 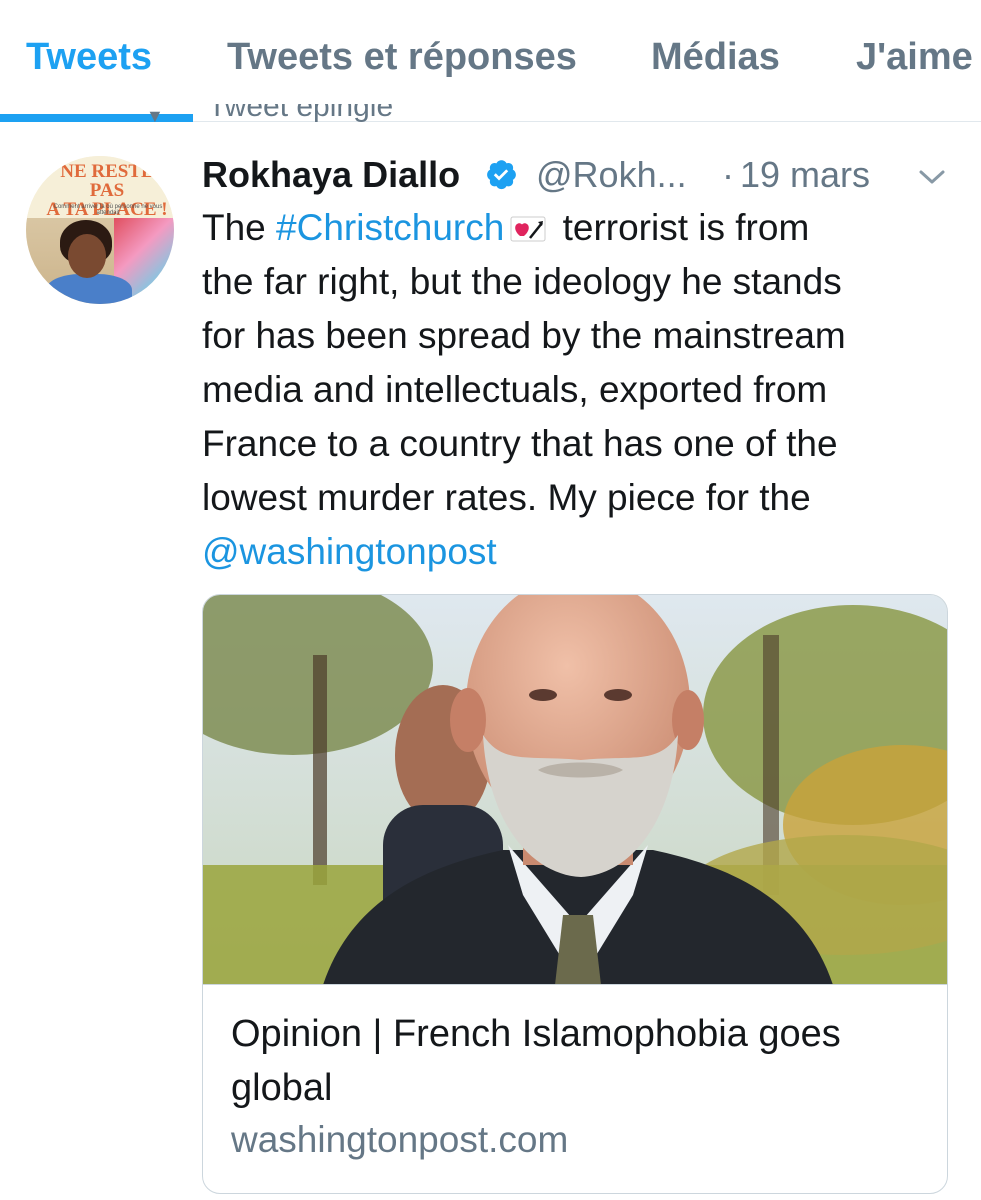 I want to click on tab-tweets: Tweets, so click(x=89, y=57).